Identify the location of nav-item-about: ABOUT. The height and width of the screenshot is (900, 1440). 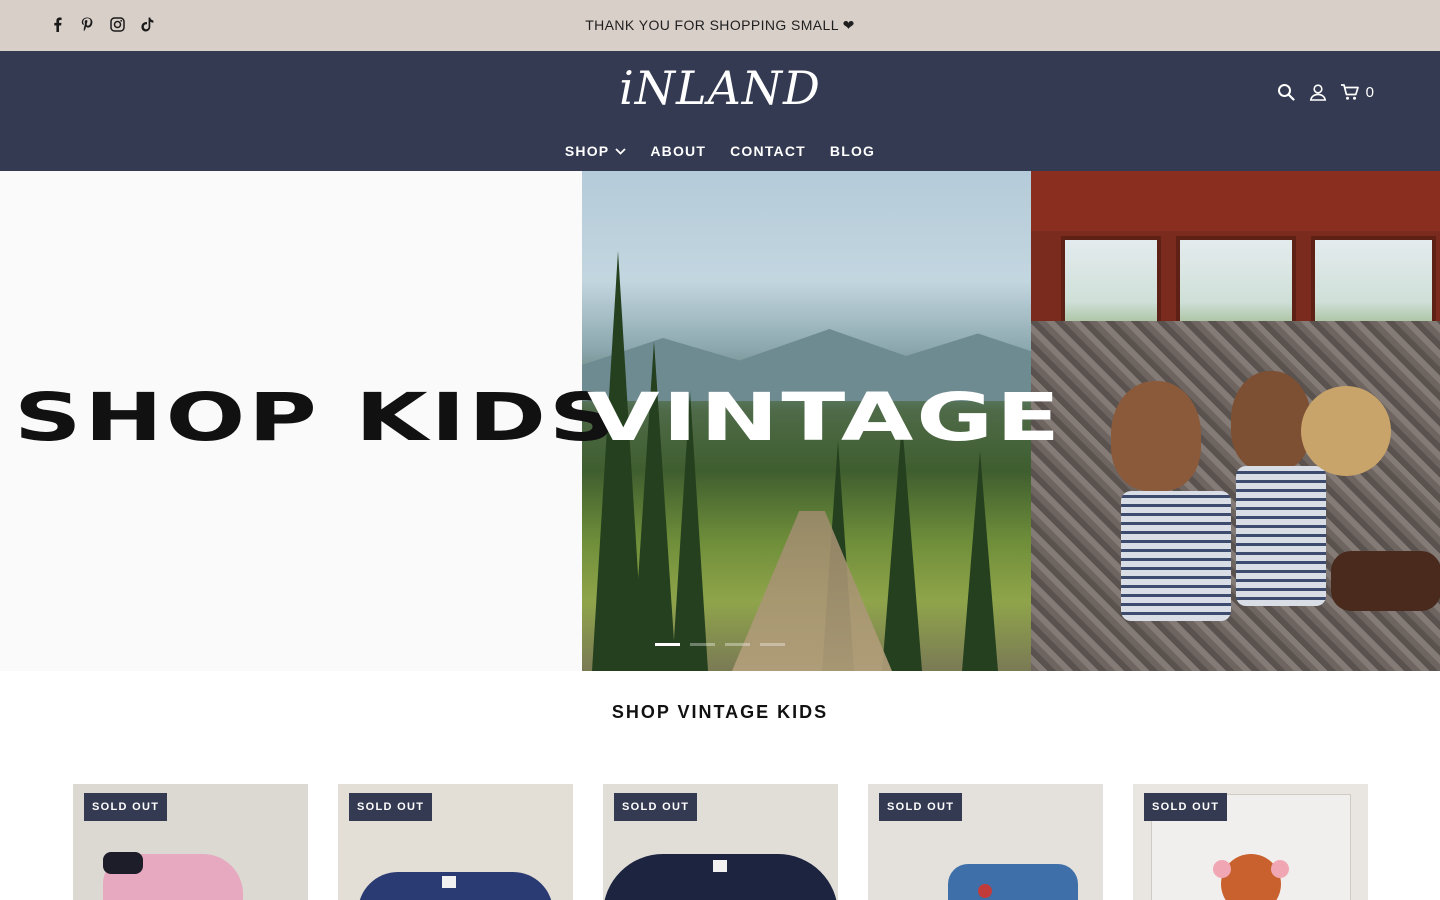
(678, 151).